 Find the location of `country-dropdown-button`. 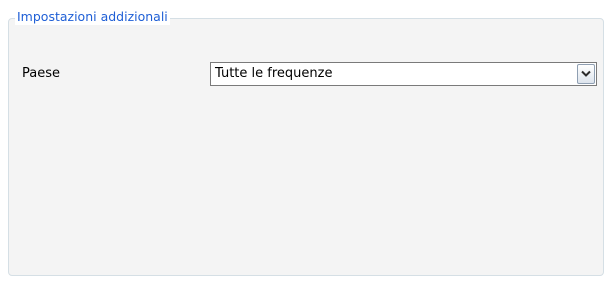

country-dropdown-button is located at coordinates (586, 74).